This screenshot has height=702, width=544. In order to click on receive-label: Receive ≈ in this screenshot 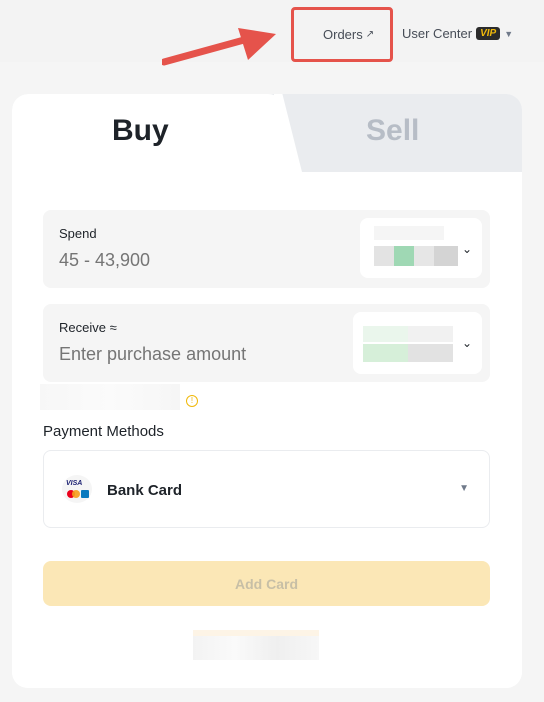, I will do `click(88, 327)`.